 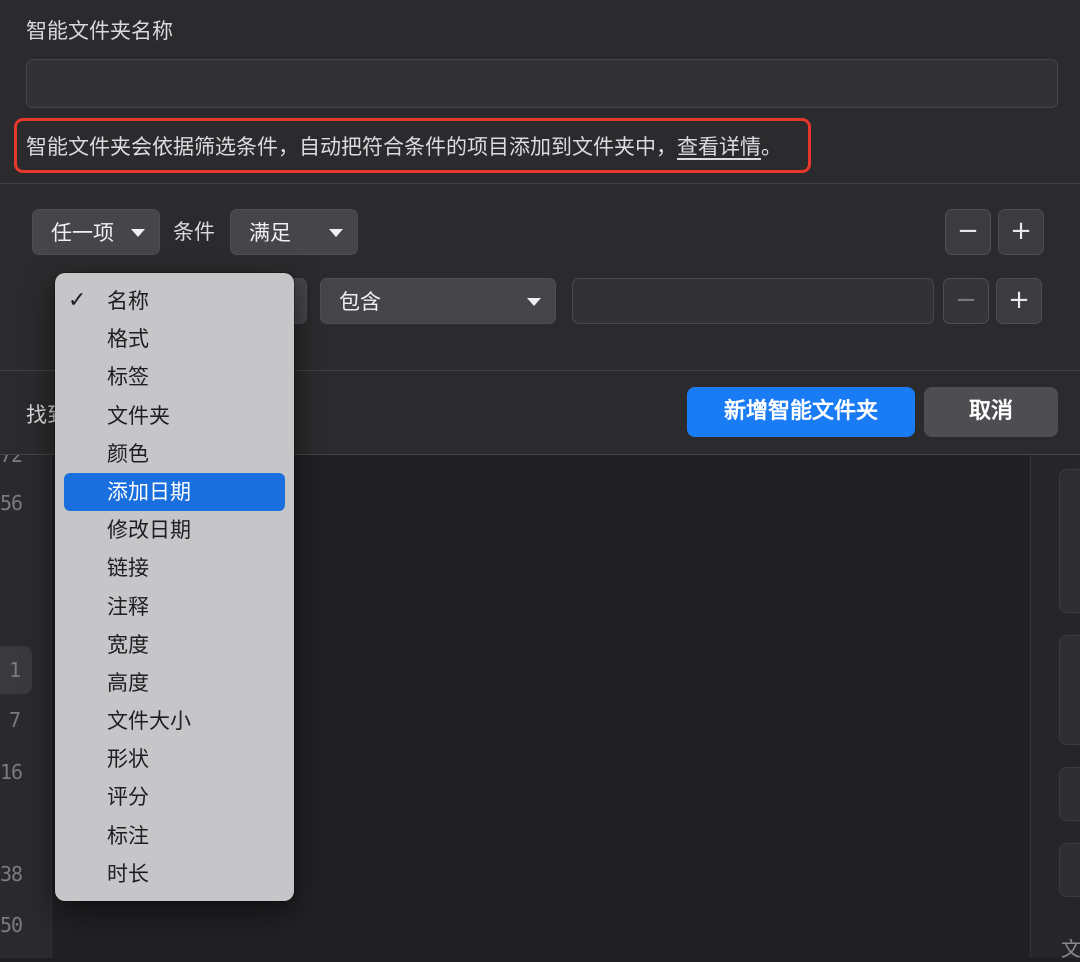 I want to click on menu-item-color: 颜色, so click(x=174, y=454).